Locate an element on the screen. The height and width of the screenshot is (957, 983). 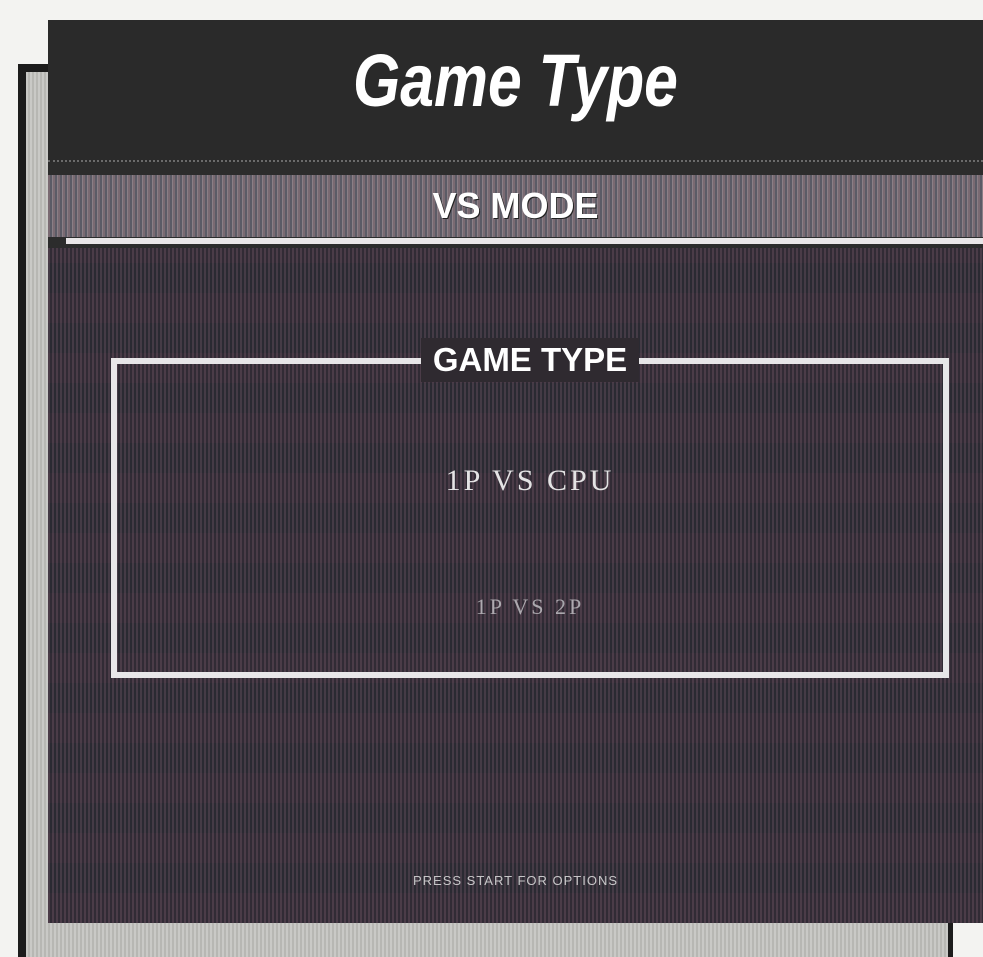
mode-band: VS MODE is located at coordinates (515, 206).